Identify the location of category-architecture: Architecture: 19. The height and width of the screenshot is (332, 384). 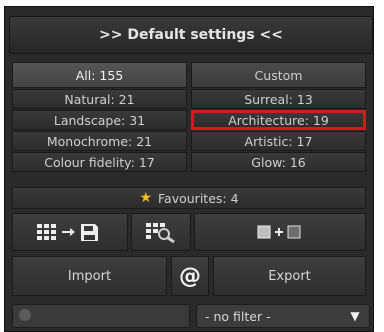
(278, 120).